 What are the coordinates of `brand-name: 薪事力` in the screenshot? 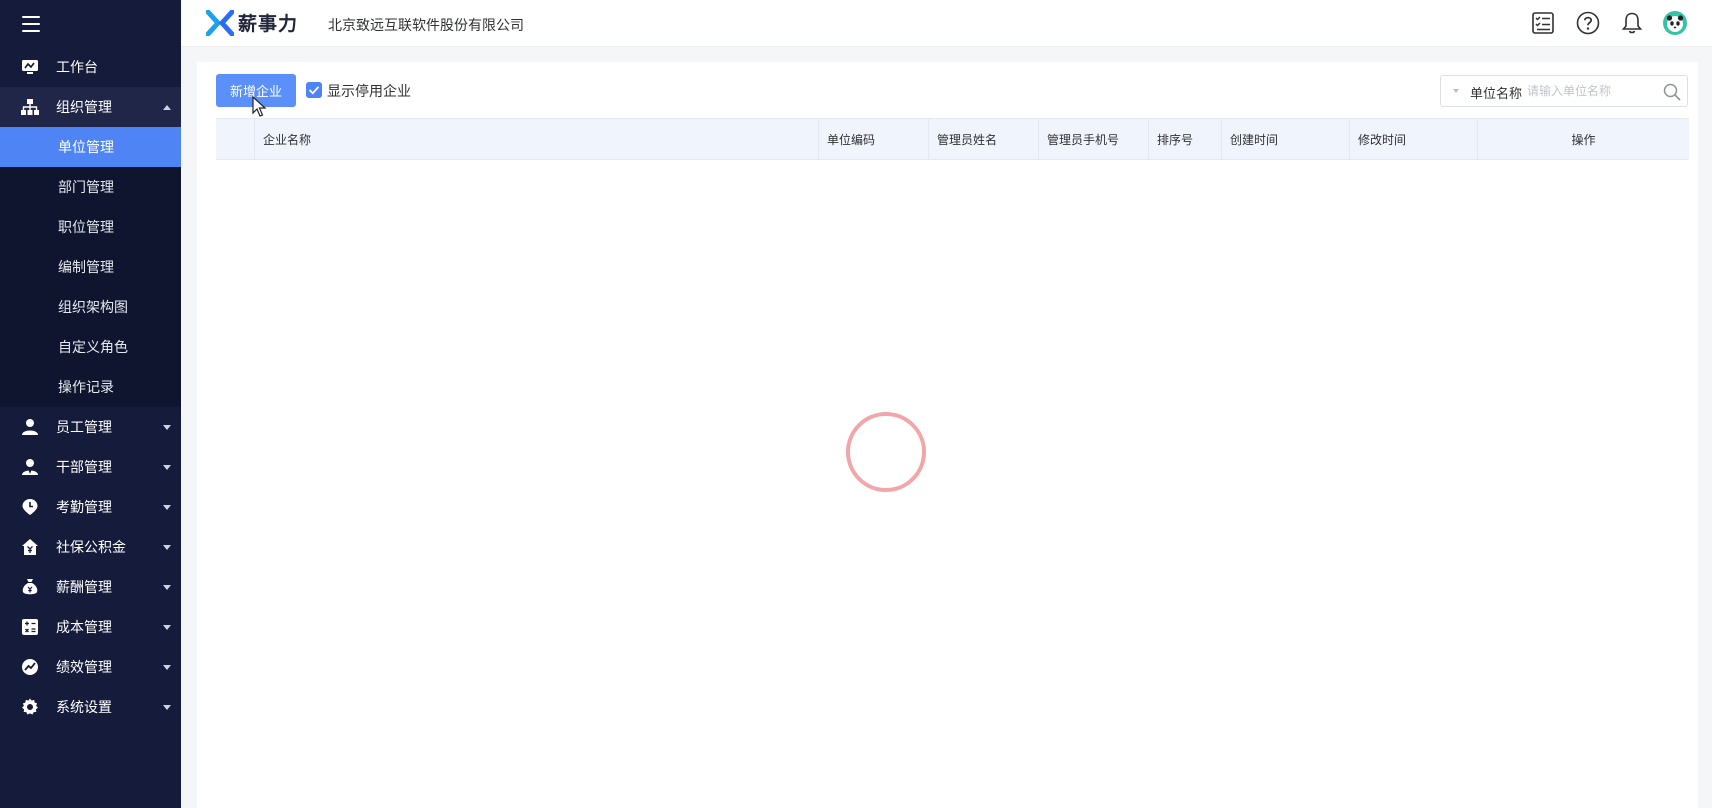 It's located at (268, 24).